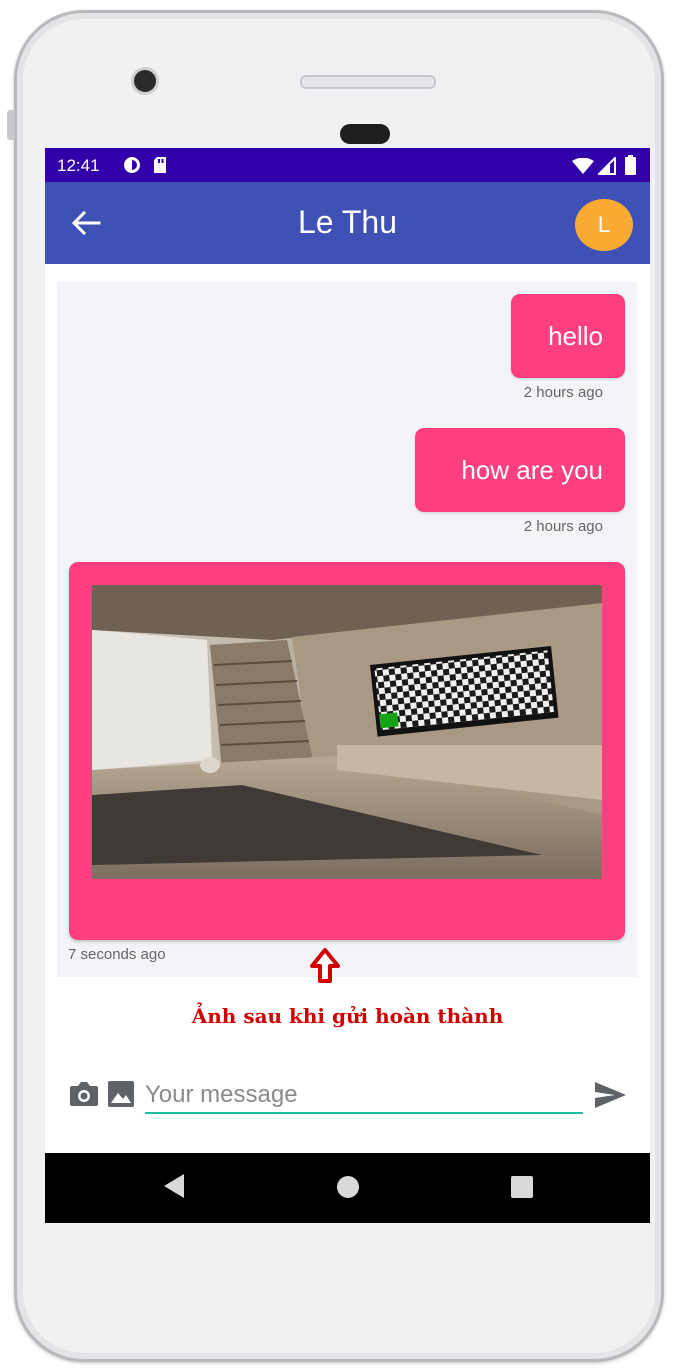 This screenshot has width=675, height=1368. Describe the element at coordinates (607, 166) in the screenshot. I see `cell-signal-icon` at that location.